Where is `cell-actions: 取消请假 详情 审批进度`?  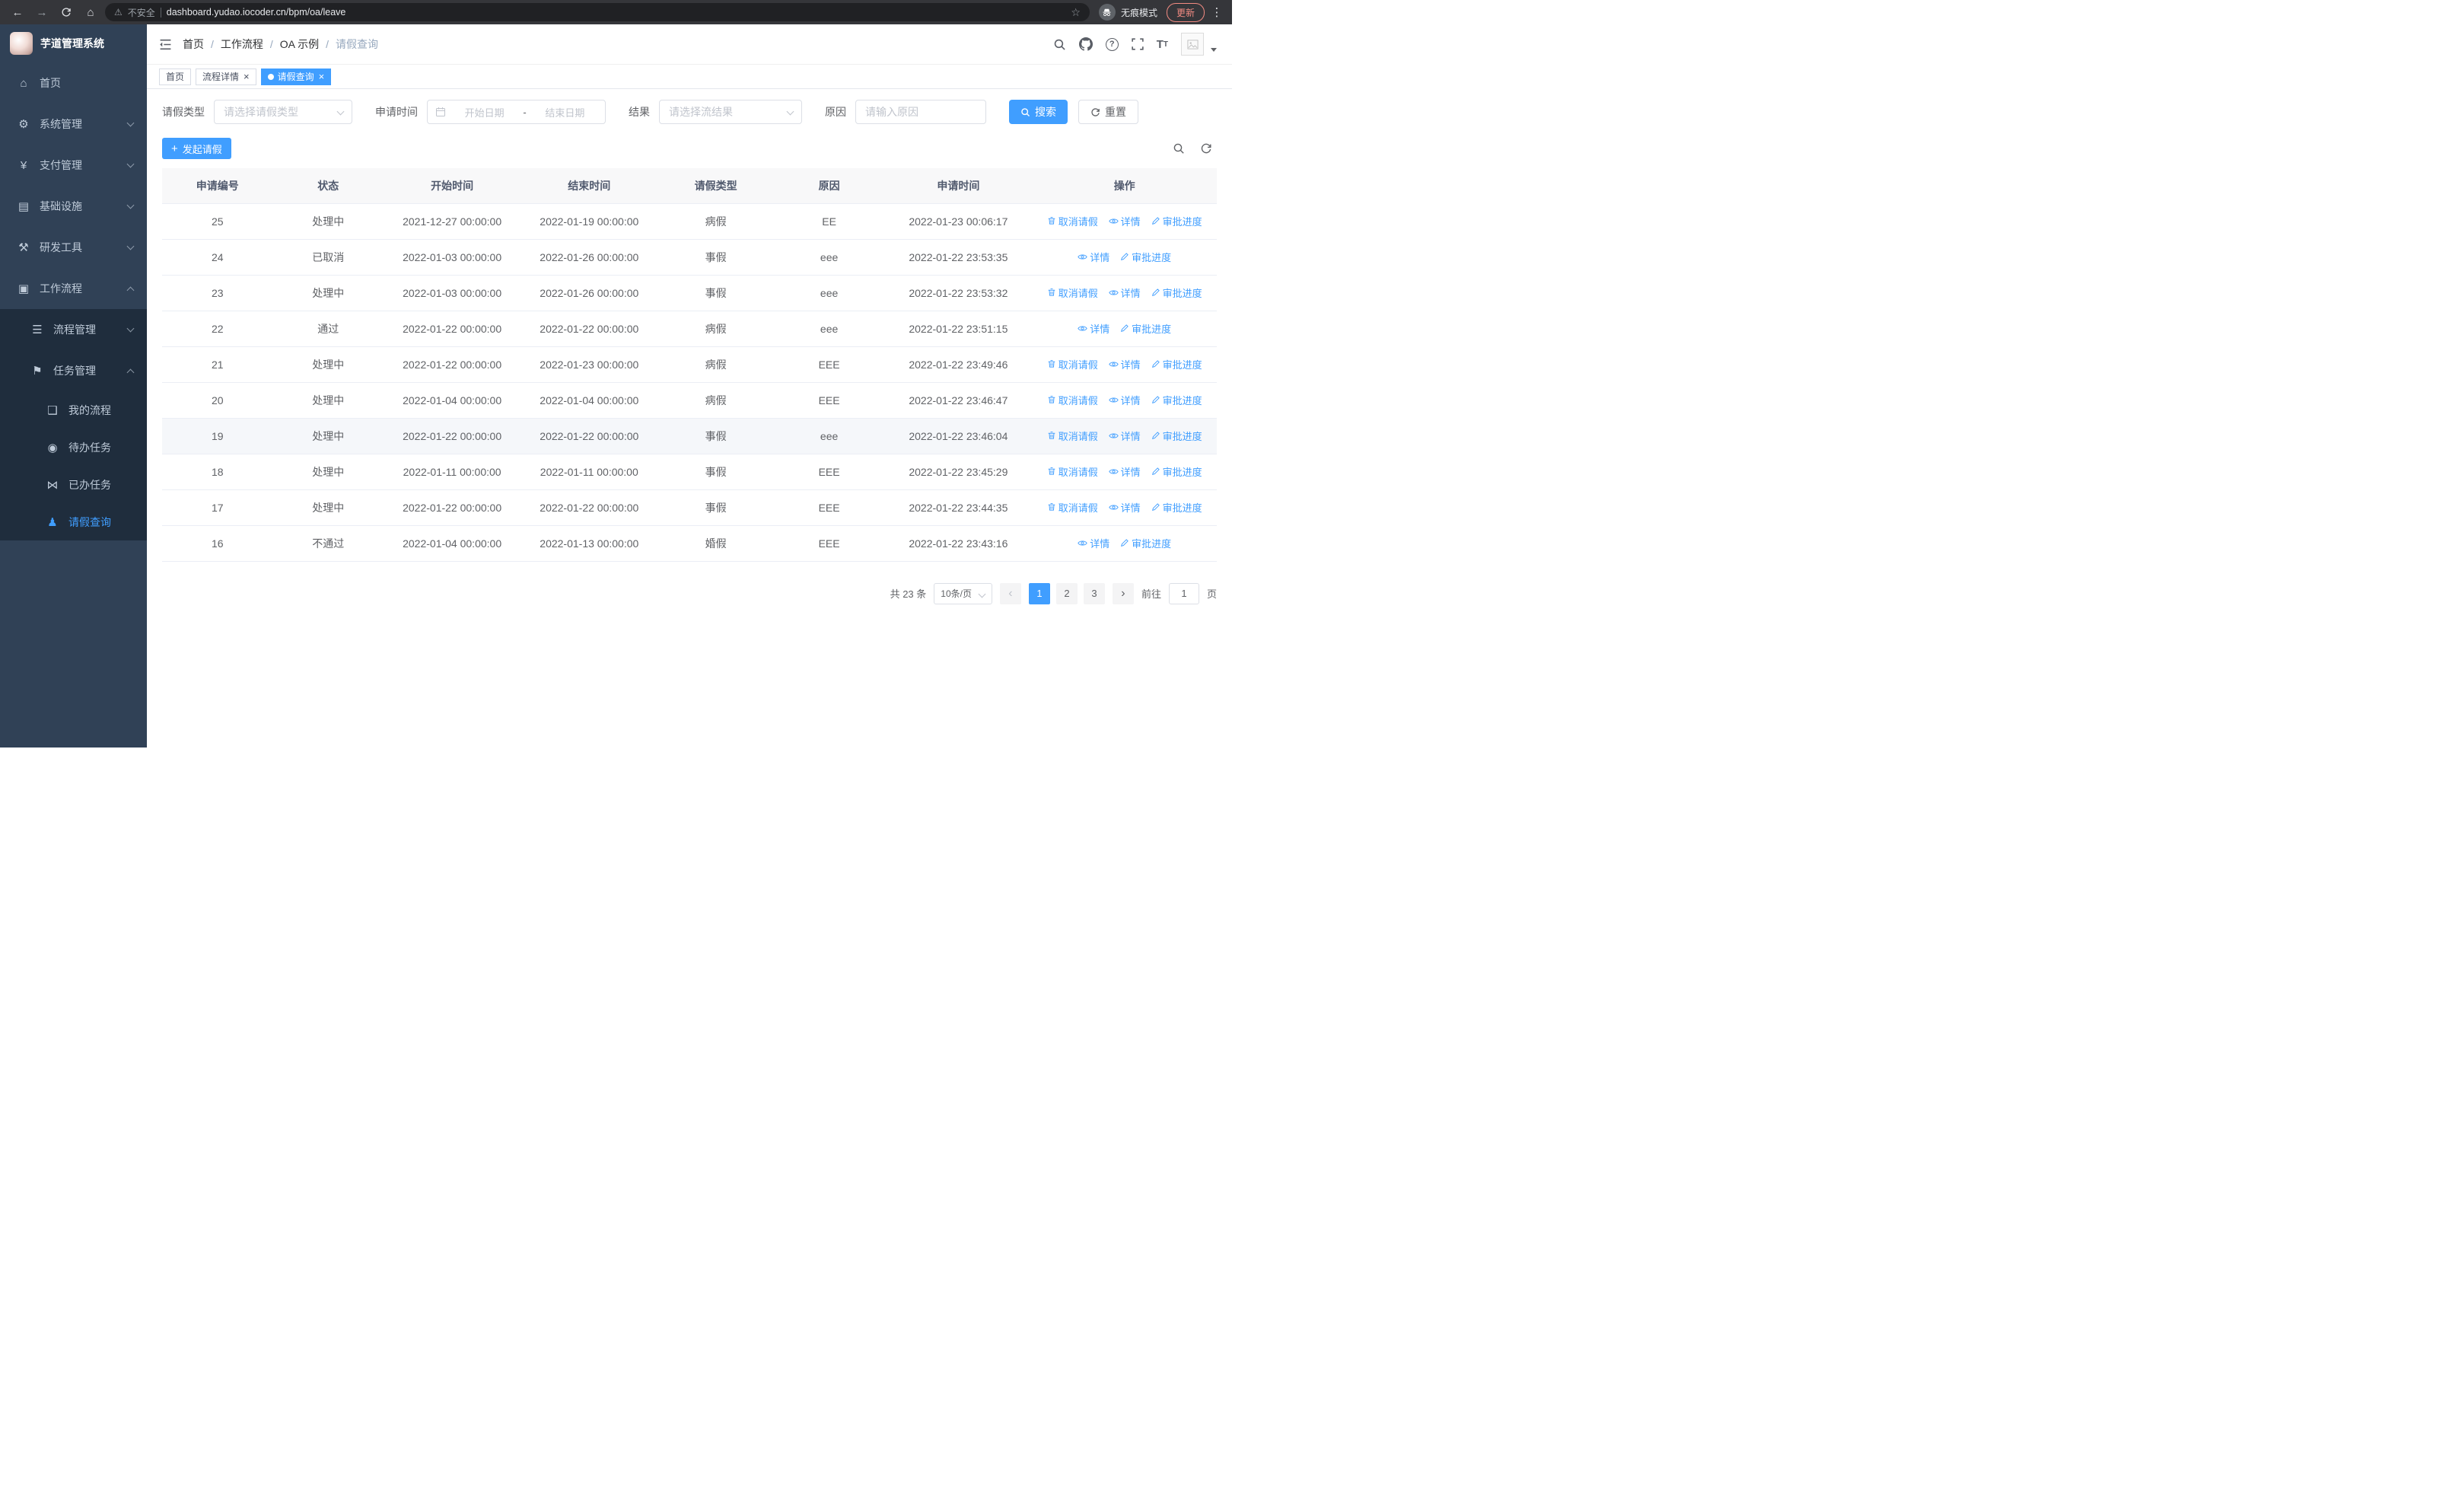
cell-actions: 取消请假 详情 审批进度 is located at coordinates (1124, 293).